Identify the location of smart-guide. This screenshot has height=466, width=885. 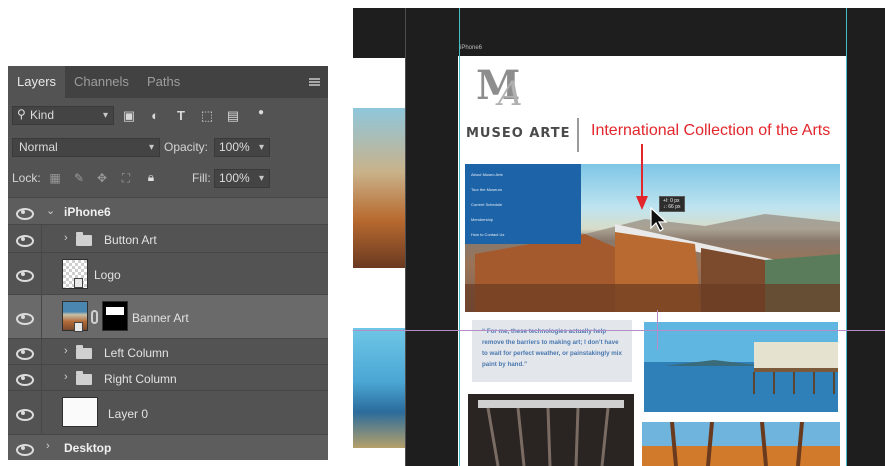
(657, 330).